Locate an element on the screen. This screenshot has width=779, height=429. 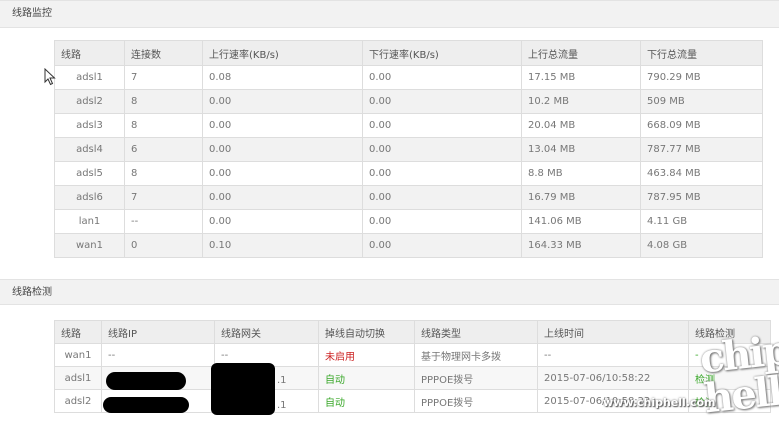
watermark-url: www.chiphell.com is located at coordinates (659, 402).